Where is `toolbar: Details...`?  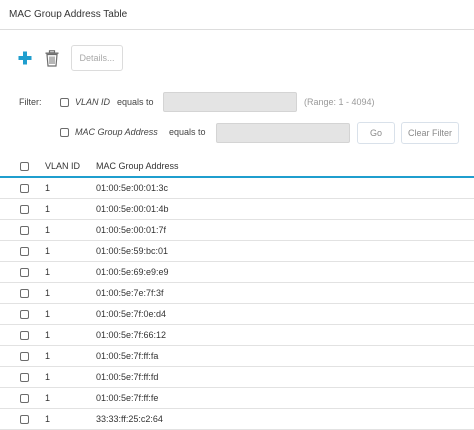
toolbar: Details... is located at coordinates (237, 59).